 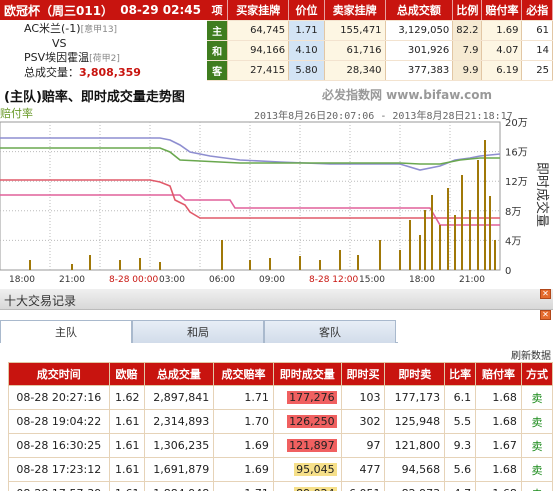 What do you see at coordinates (126, 397) in the screenshot?
I see `euro-odds: 1.62` at bounding box center [126, 397].